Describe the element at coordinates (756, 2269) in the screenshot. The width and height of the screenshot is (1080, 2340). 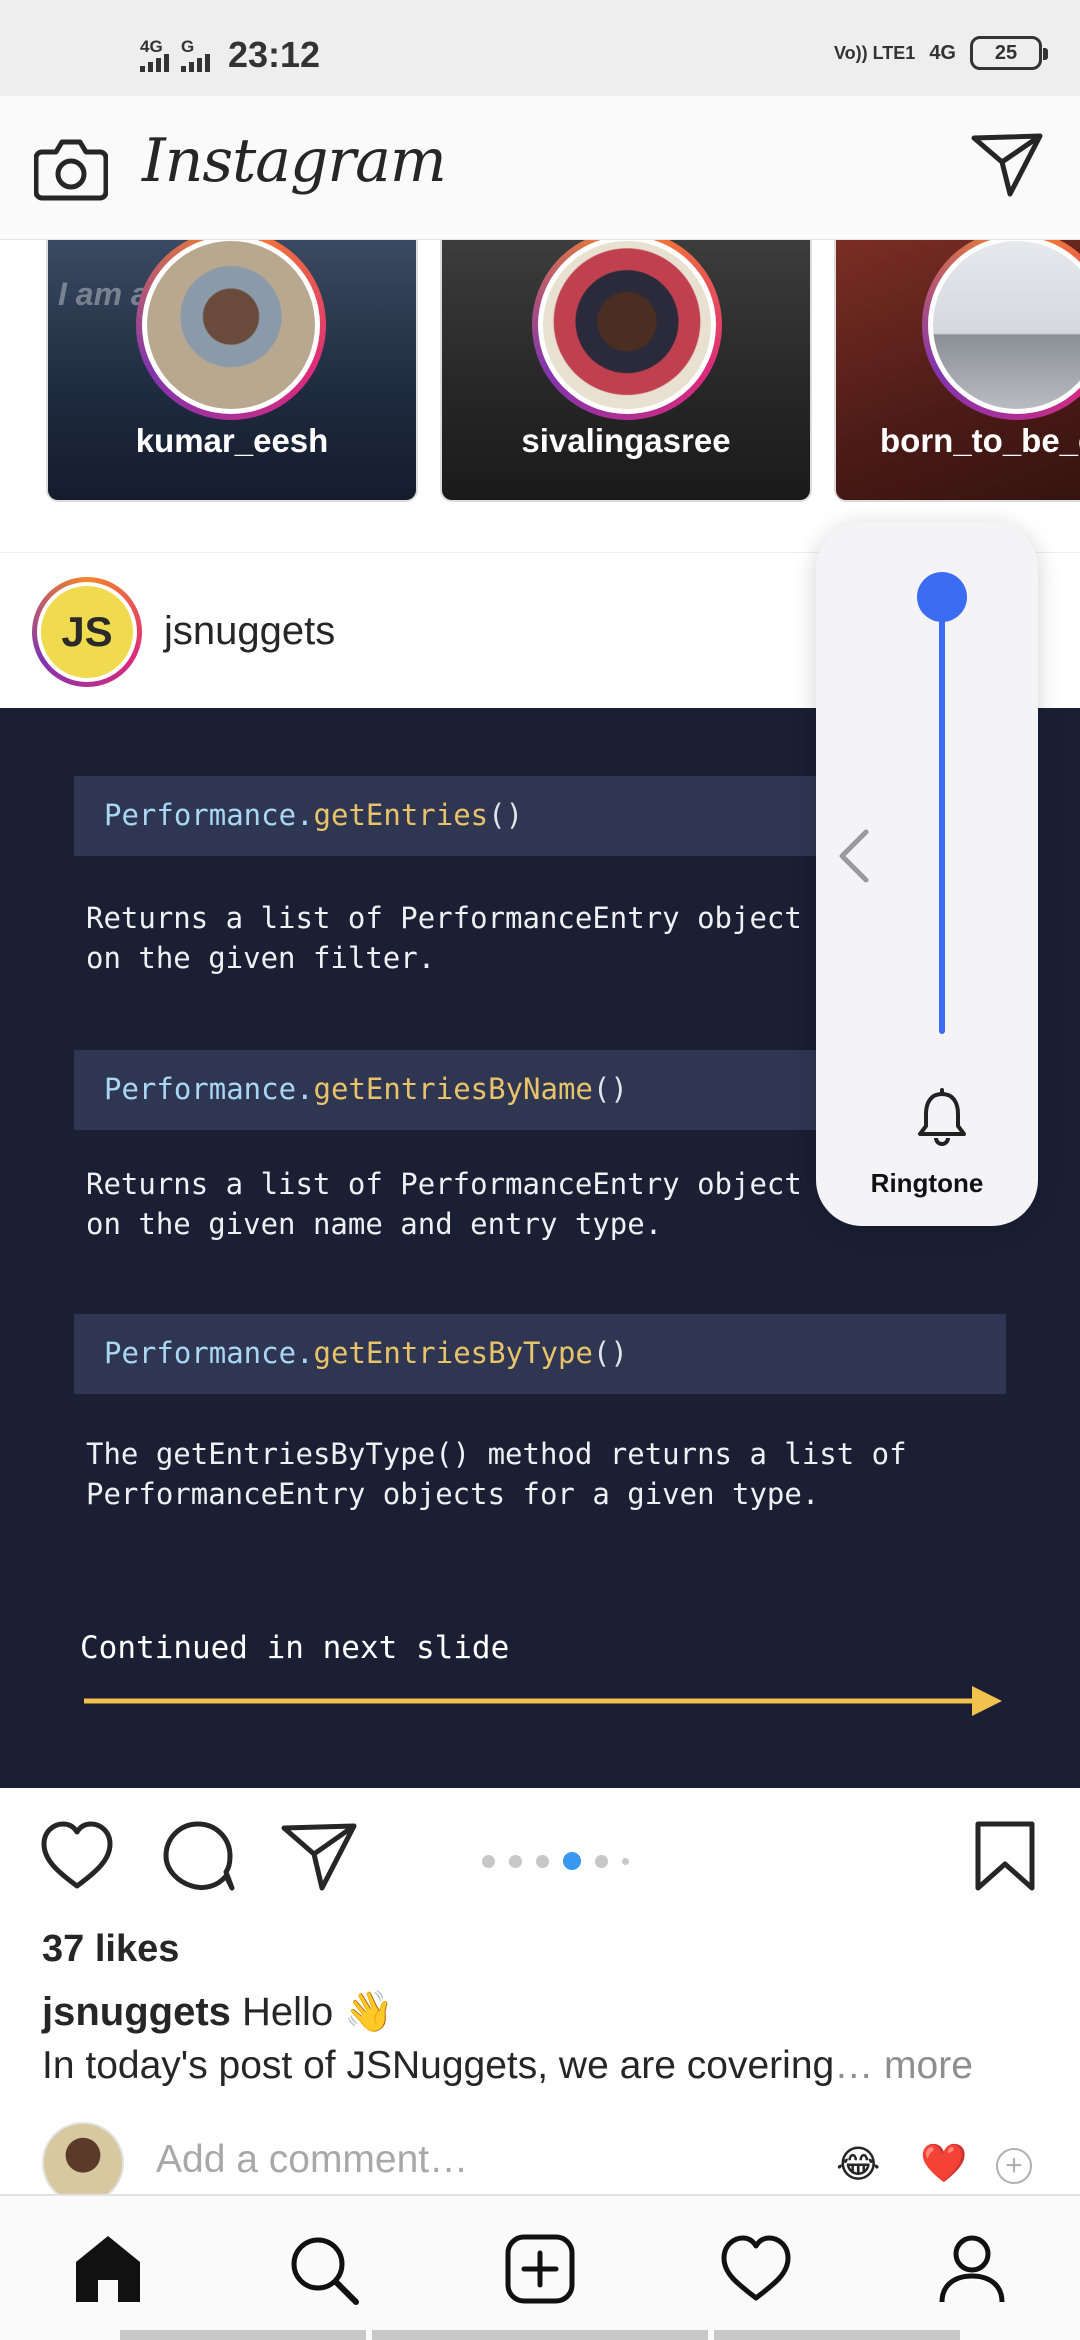
I see `activity-heart-icon` at that location.